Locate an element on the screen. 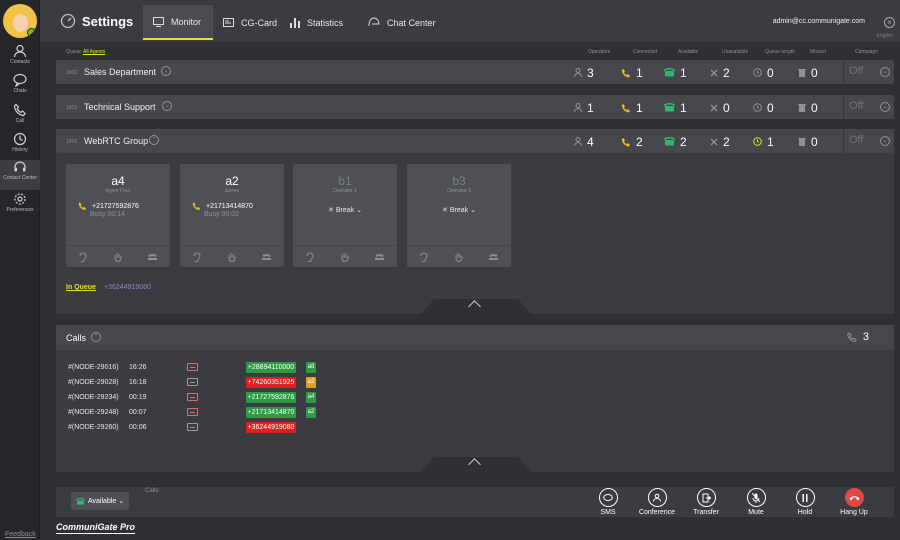  call-phone-badge: +21713414870 is located at coordinates (271, 412).